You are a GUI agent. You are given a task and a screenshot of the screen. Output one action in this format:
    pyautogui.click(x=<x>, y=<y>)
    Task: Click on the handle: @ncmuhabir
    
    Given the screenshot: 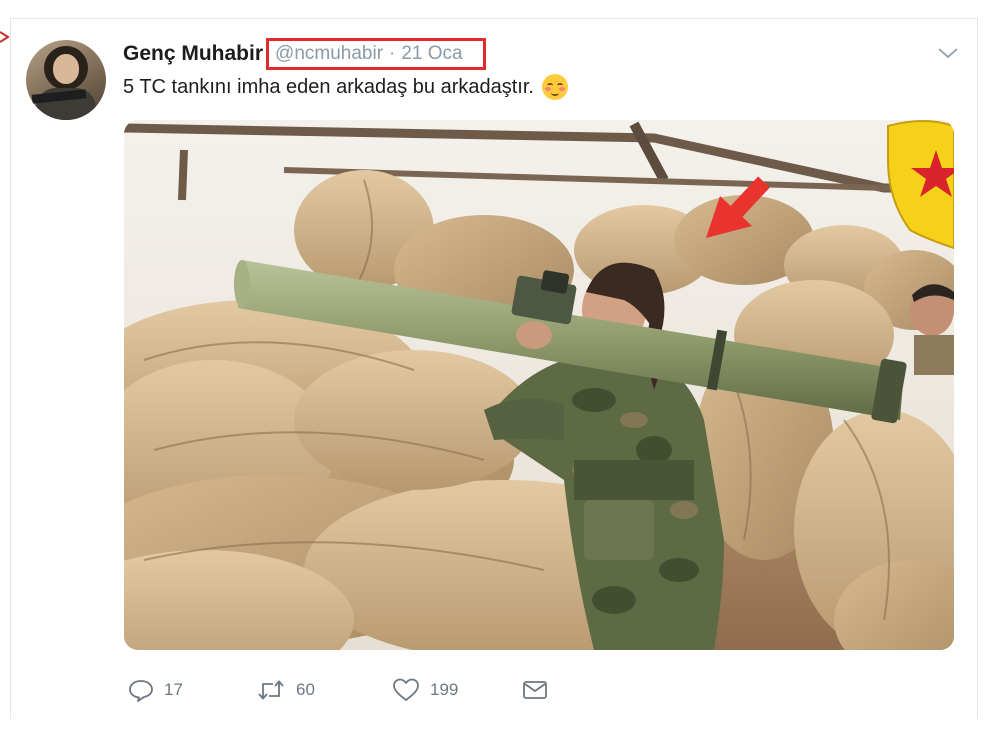 What is the action you would take?
    pyautogui.click(x=329, y=54)
    